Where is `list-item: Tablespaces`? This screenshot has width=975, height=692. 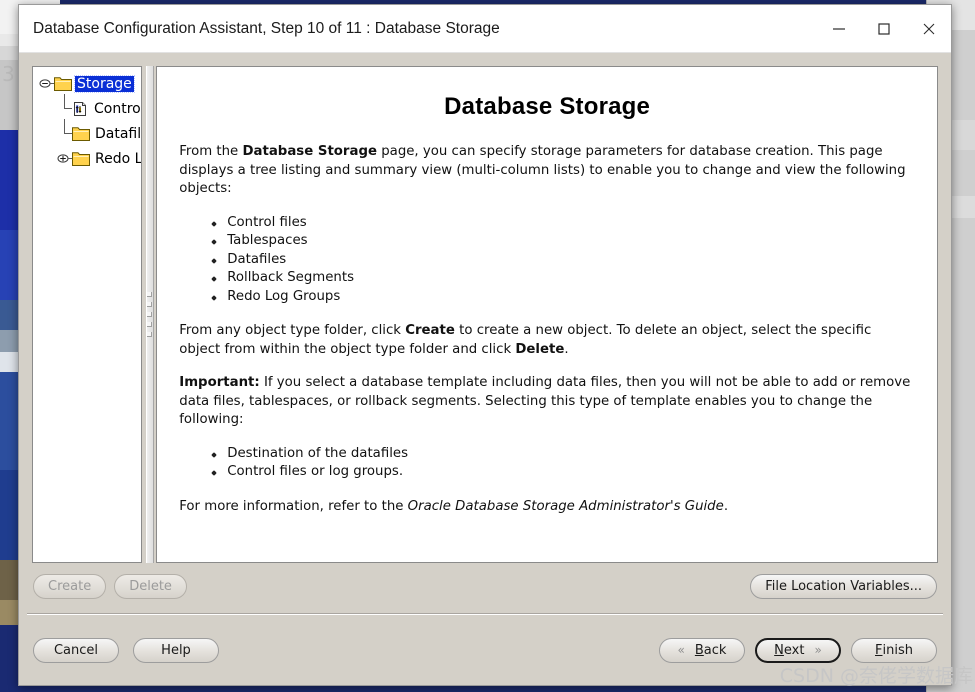
list-item: Tablespaces is located at coordinates (571, 241).